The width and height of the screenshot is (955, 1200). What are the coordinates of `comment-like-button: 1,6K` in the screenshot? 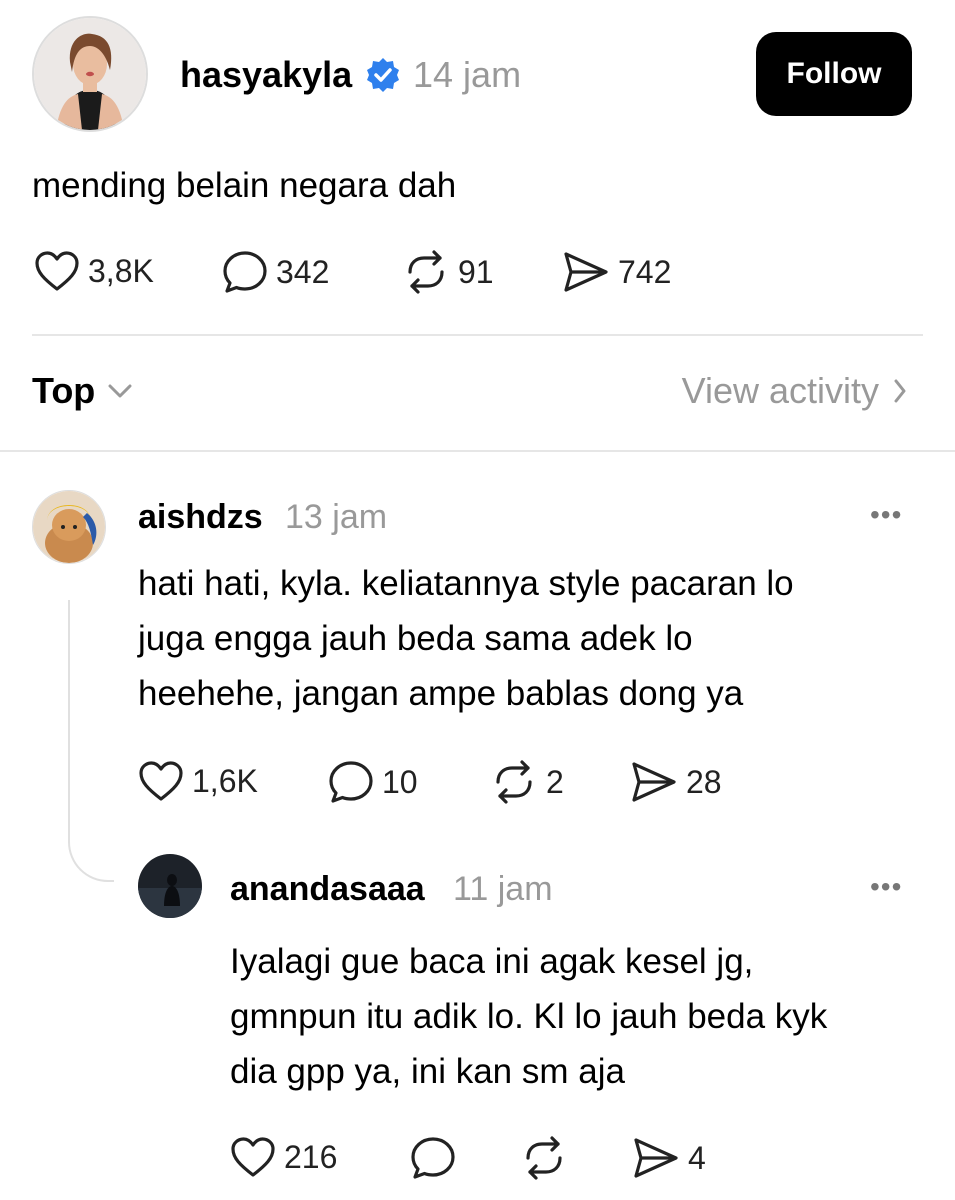 It's located at (198, 781).